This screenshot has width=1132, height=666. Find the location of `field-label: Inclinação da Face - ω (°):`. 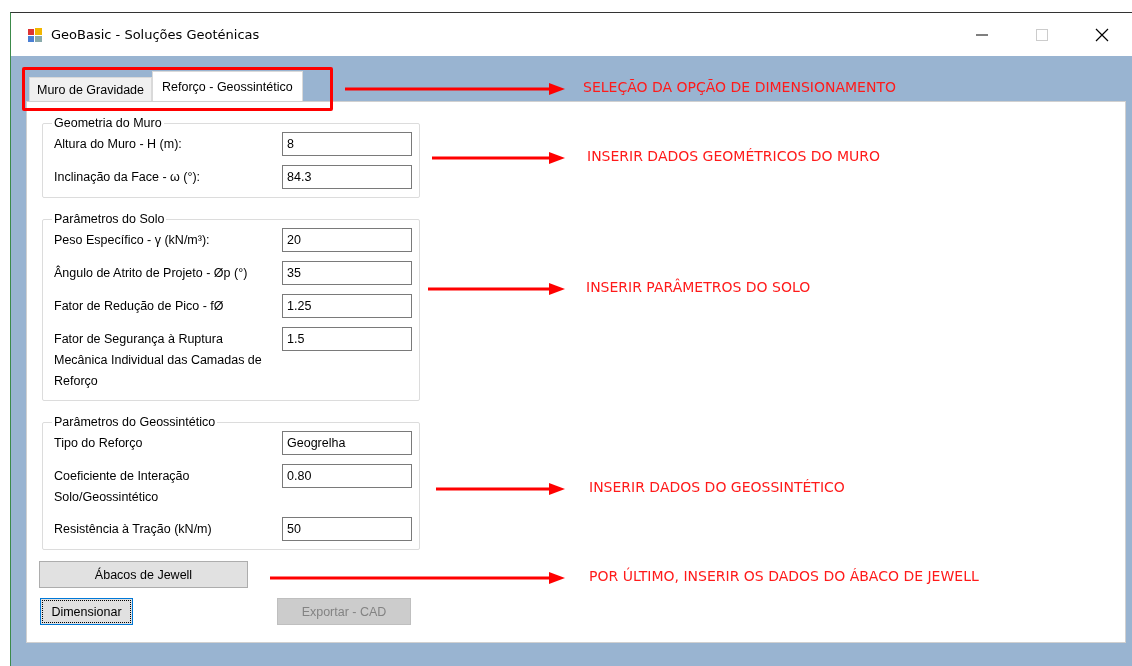

field-label: Inclinação da Face - ω (°): is located at coordinates (128, 177).